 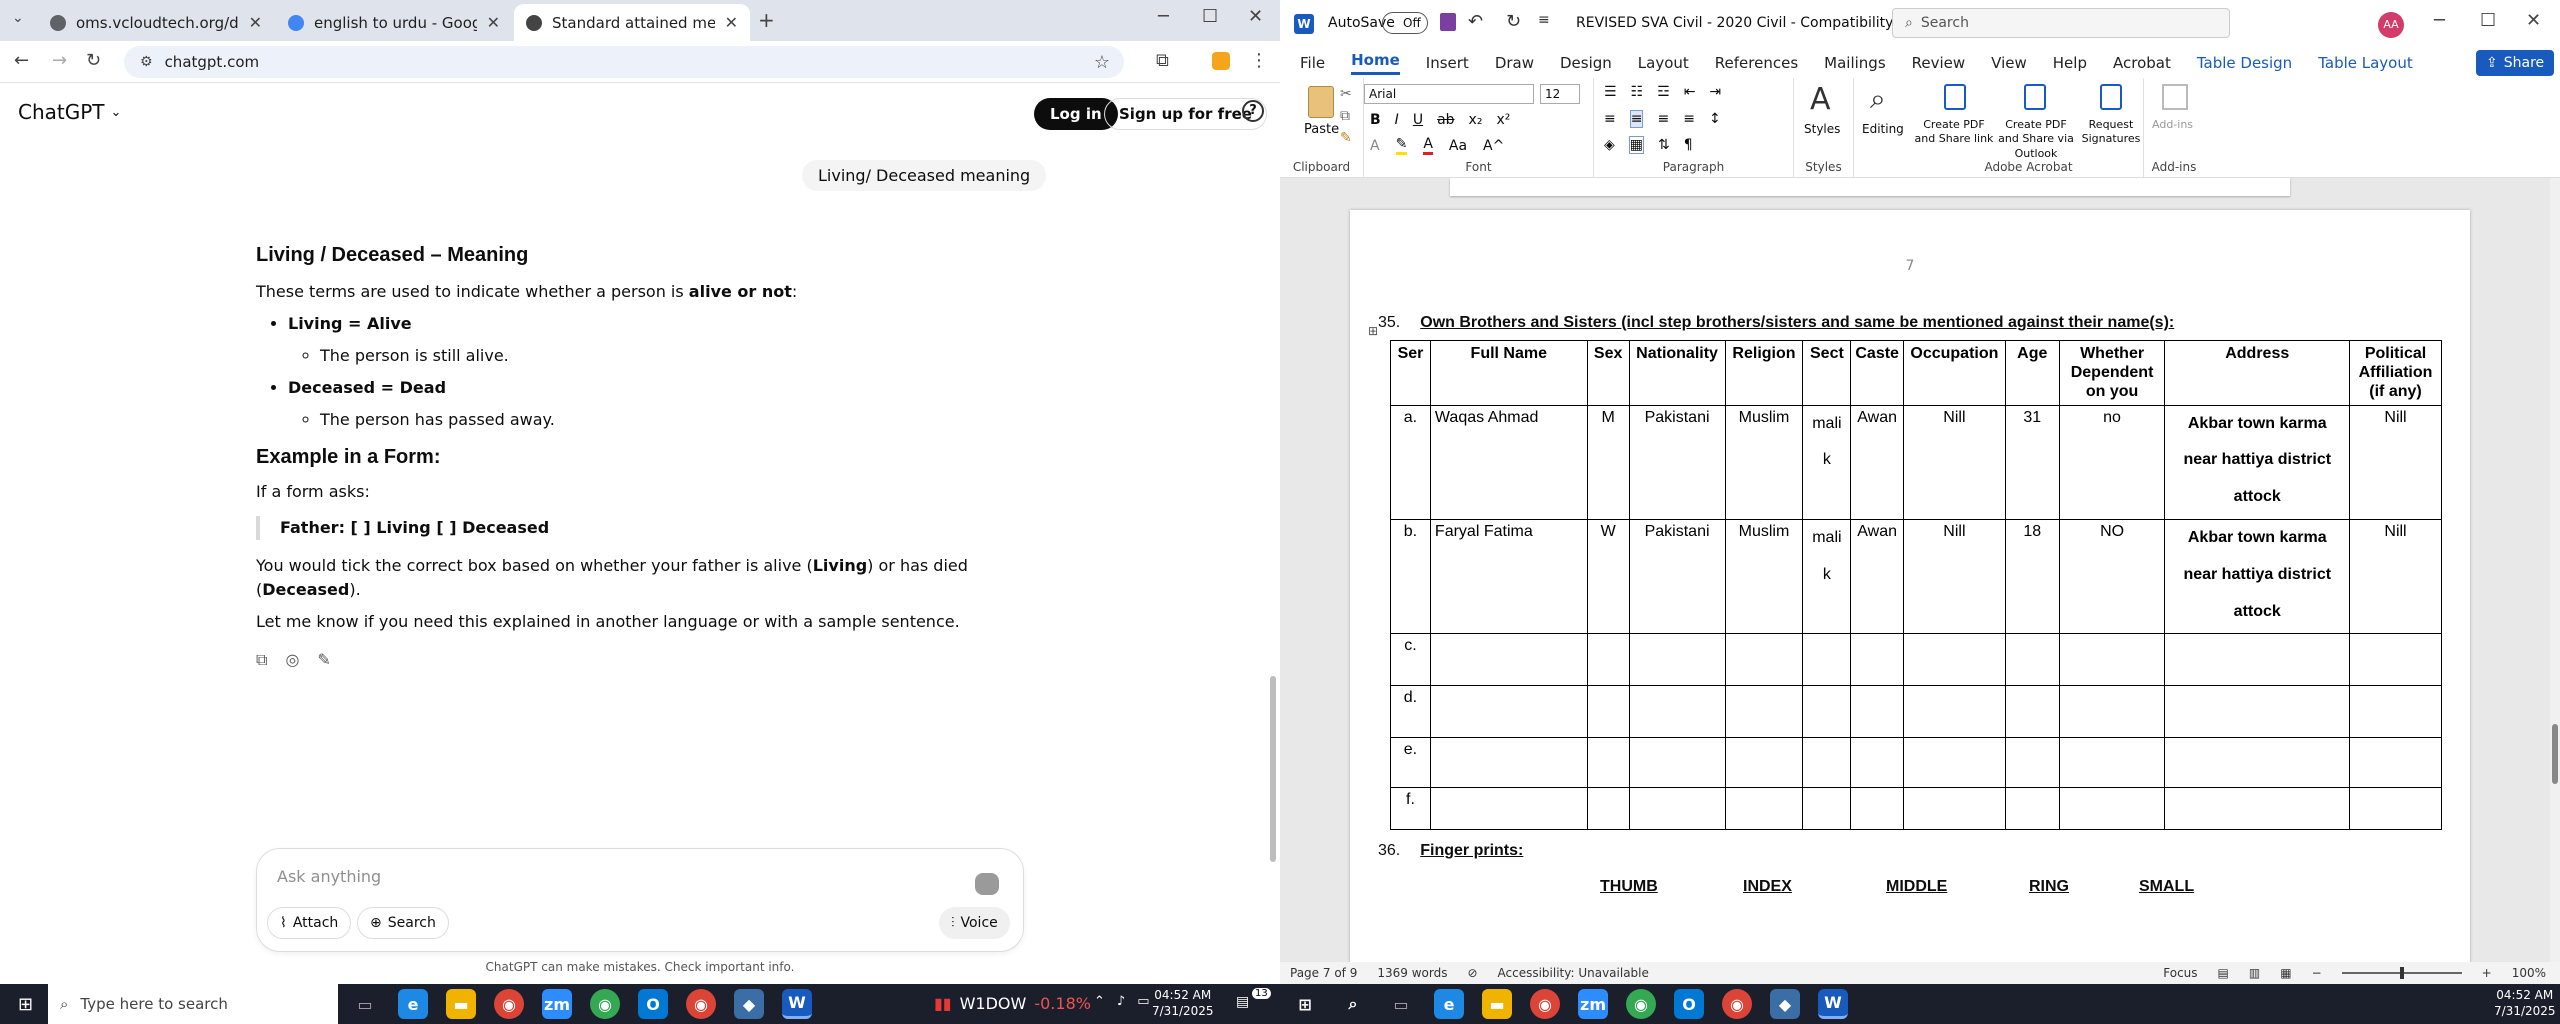 What do you see at coordinates (365, 1004) in the screenshot?
I see `task-view-icon: ▭` at bounding box center [365, 1004].